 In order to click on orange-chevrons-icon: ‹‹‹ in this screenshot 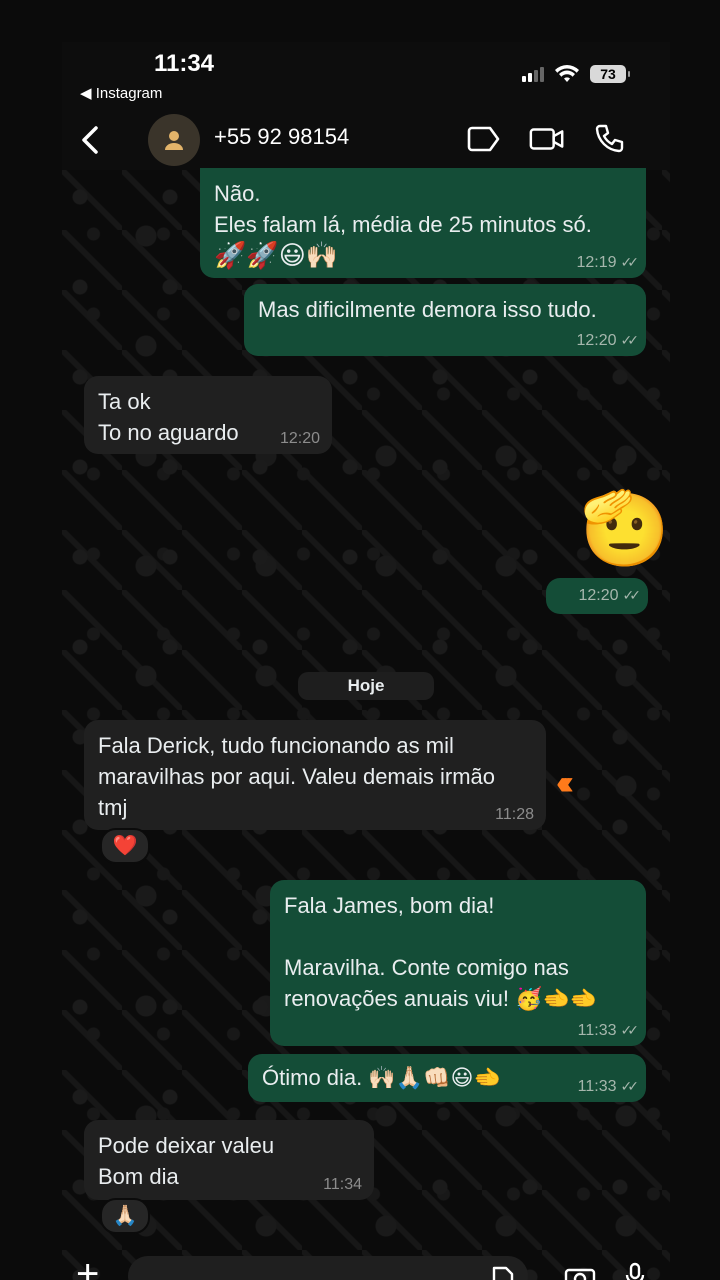, I will do `click(565, 783)`.